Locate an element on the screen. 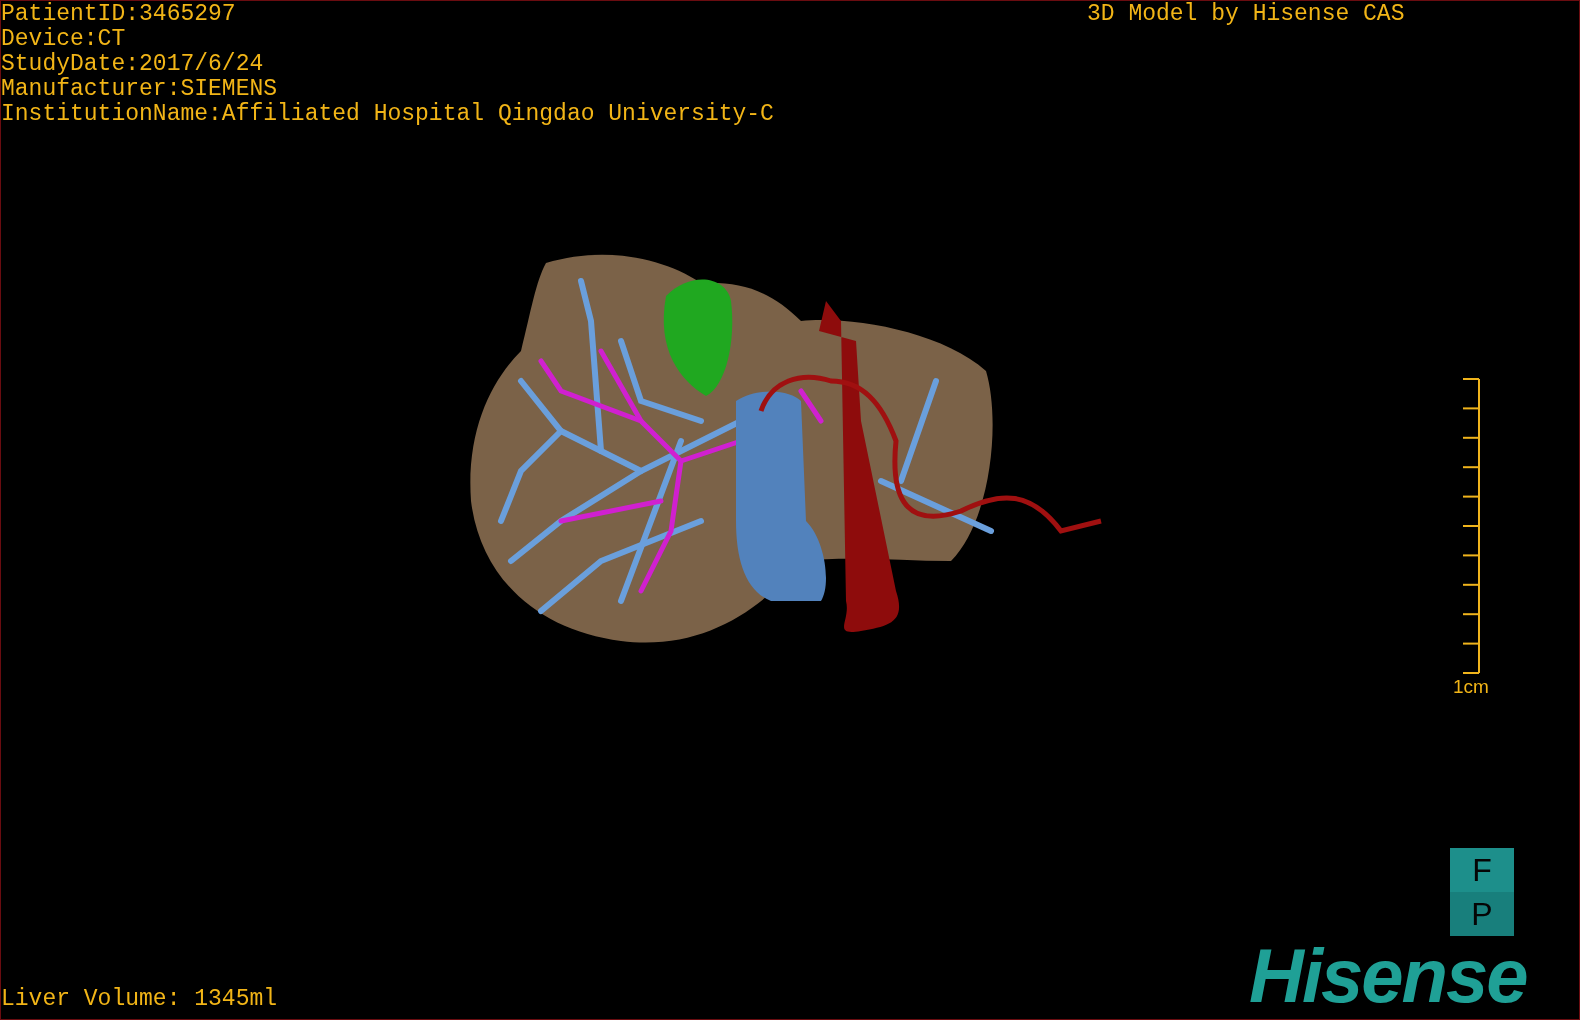  liver-volume: Liver Volume: 1345ml is located at coordinates (139, 999).